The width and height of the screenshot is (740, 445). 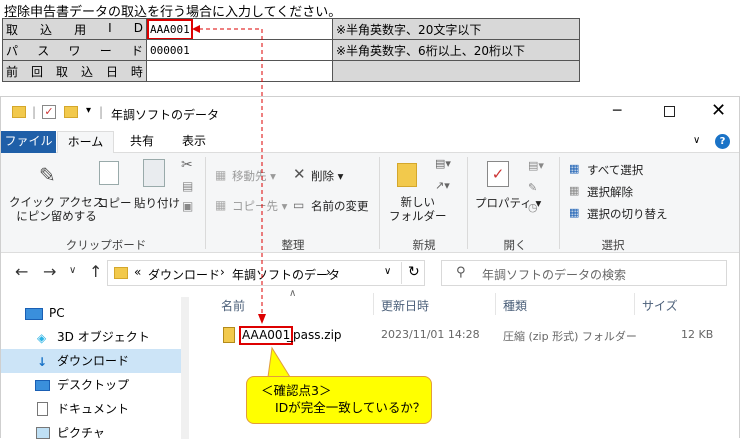 What do you see at coordinates (262, 319) in the screenshot?
I see `connector-arrowhead-down` at bounding box center [262, 319].